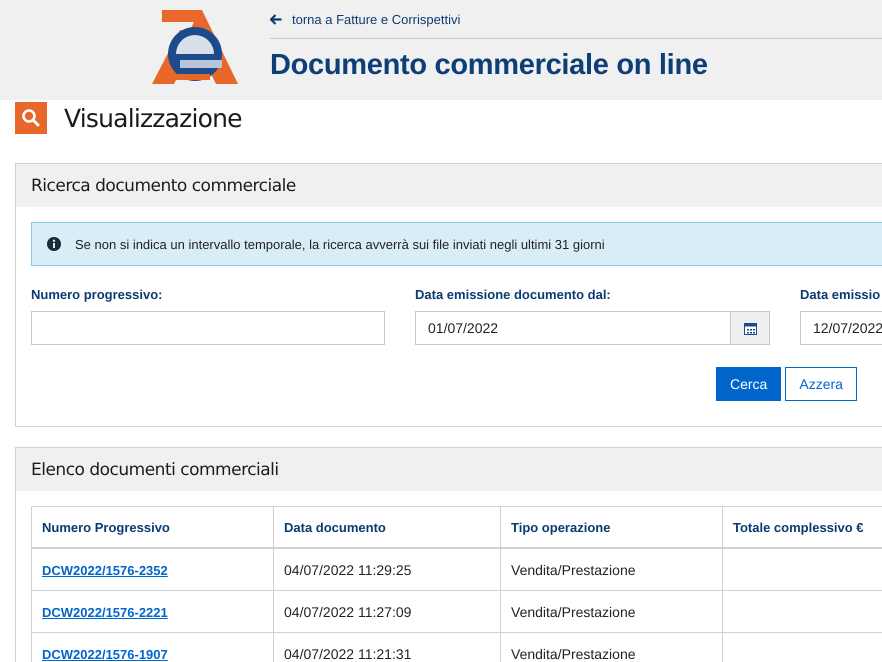 The image size is (882, 662). What do you see at coordinates (387, 569) in the screenshot?
I see `table-cell: 04/07/2022 11:29:25` at bounding box center [387, 569].